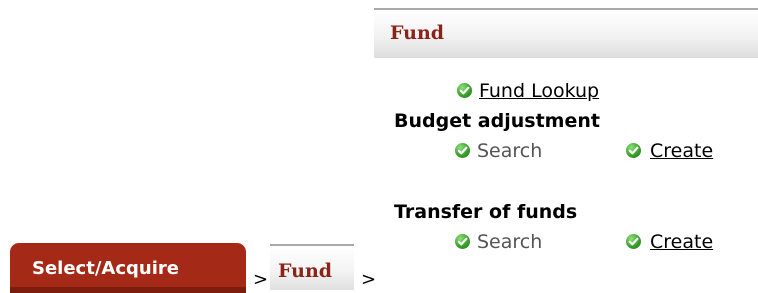 The image size is (758, 293). Describe the element at coordinates (539, 91) in the screenshot. I see `fund-lookup-link: Fund Lookup` at that location.